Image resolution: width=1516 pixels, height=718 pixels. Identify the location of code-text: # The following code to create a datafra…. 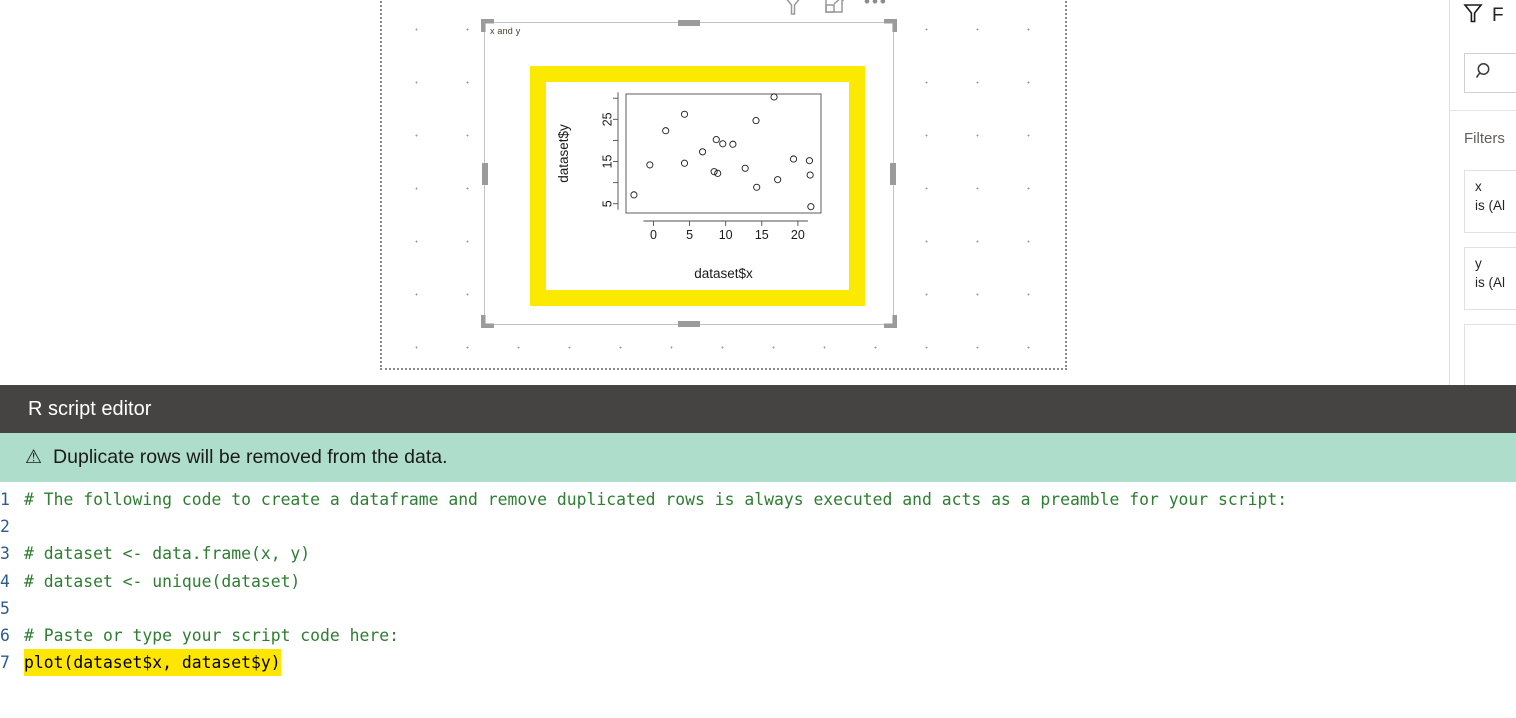
(656, 499).